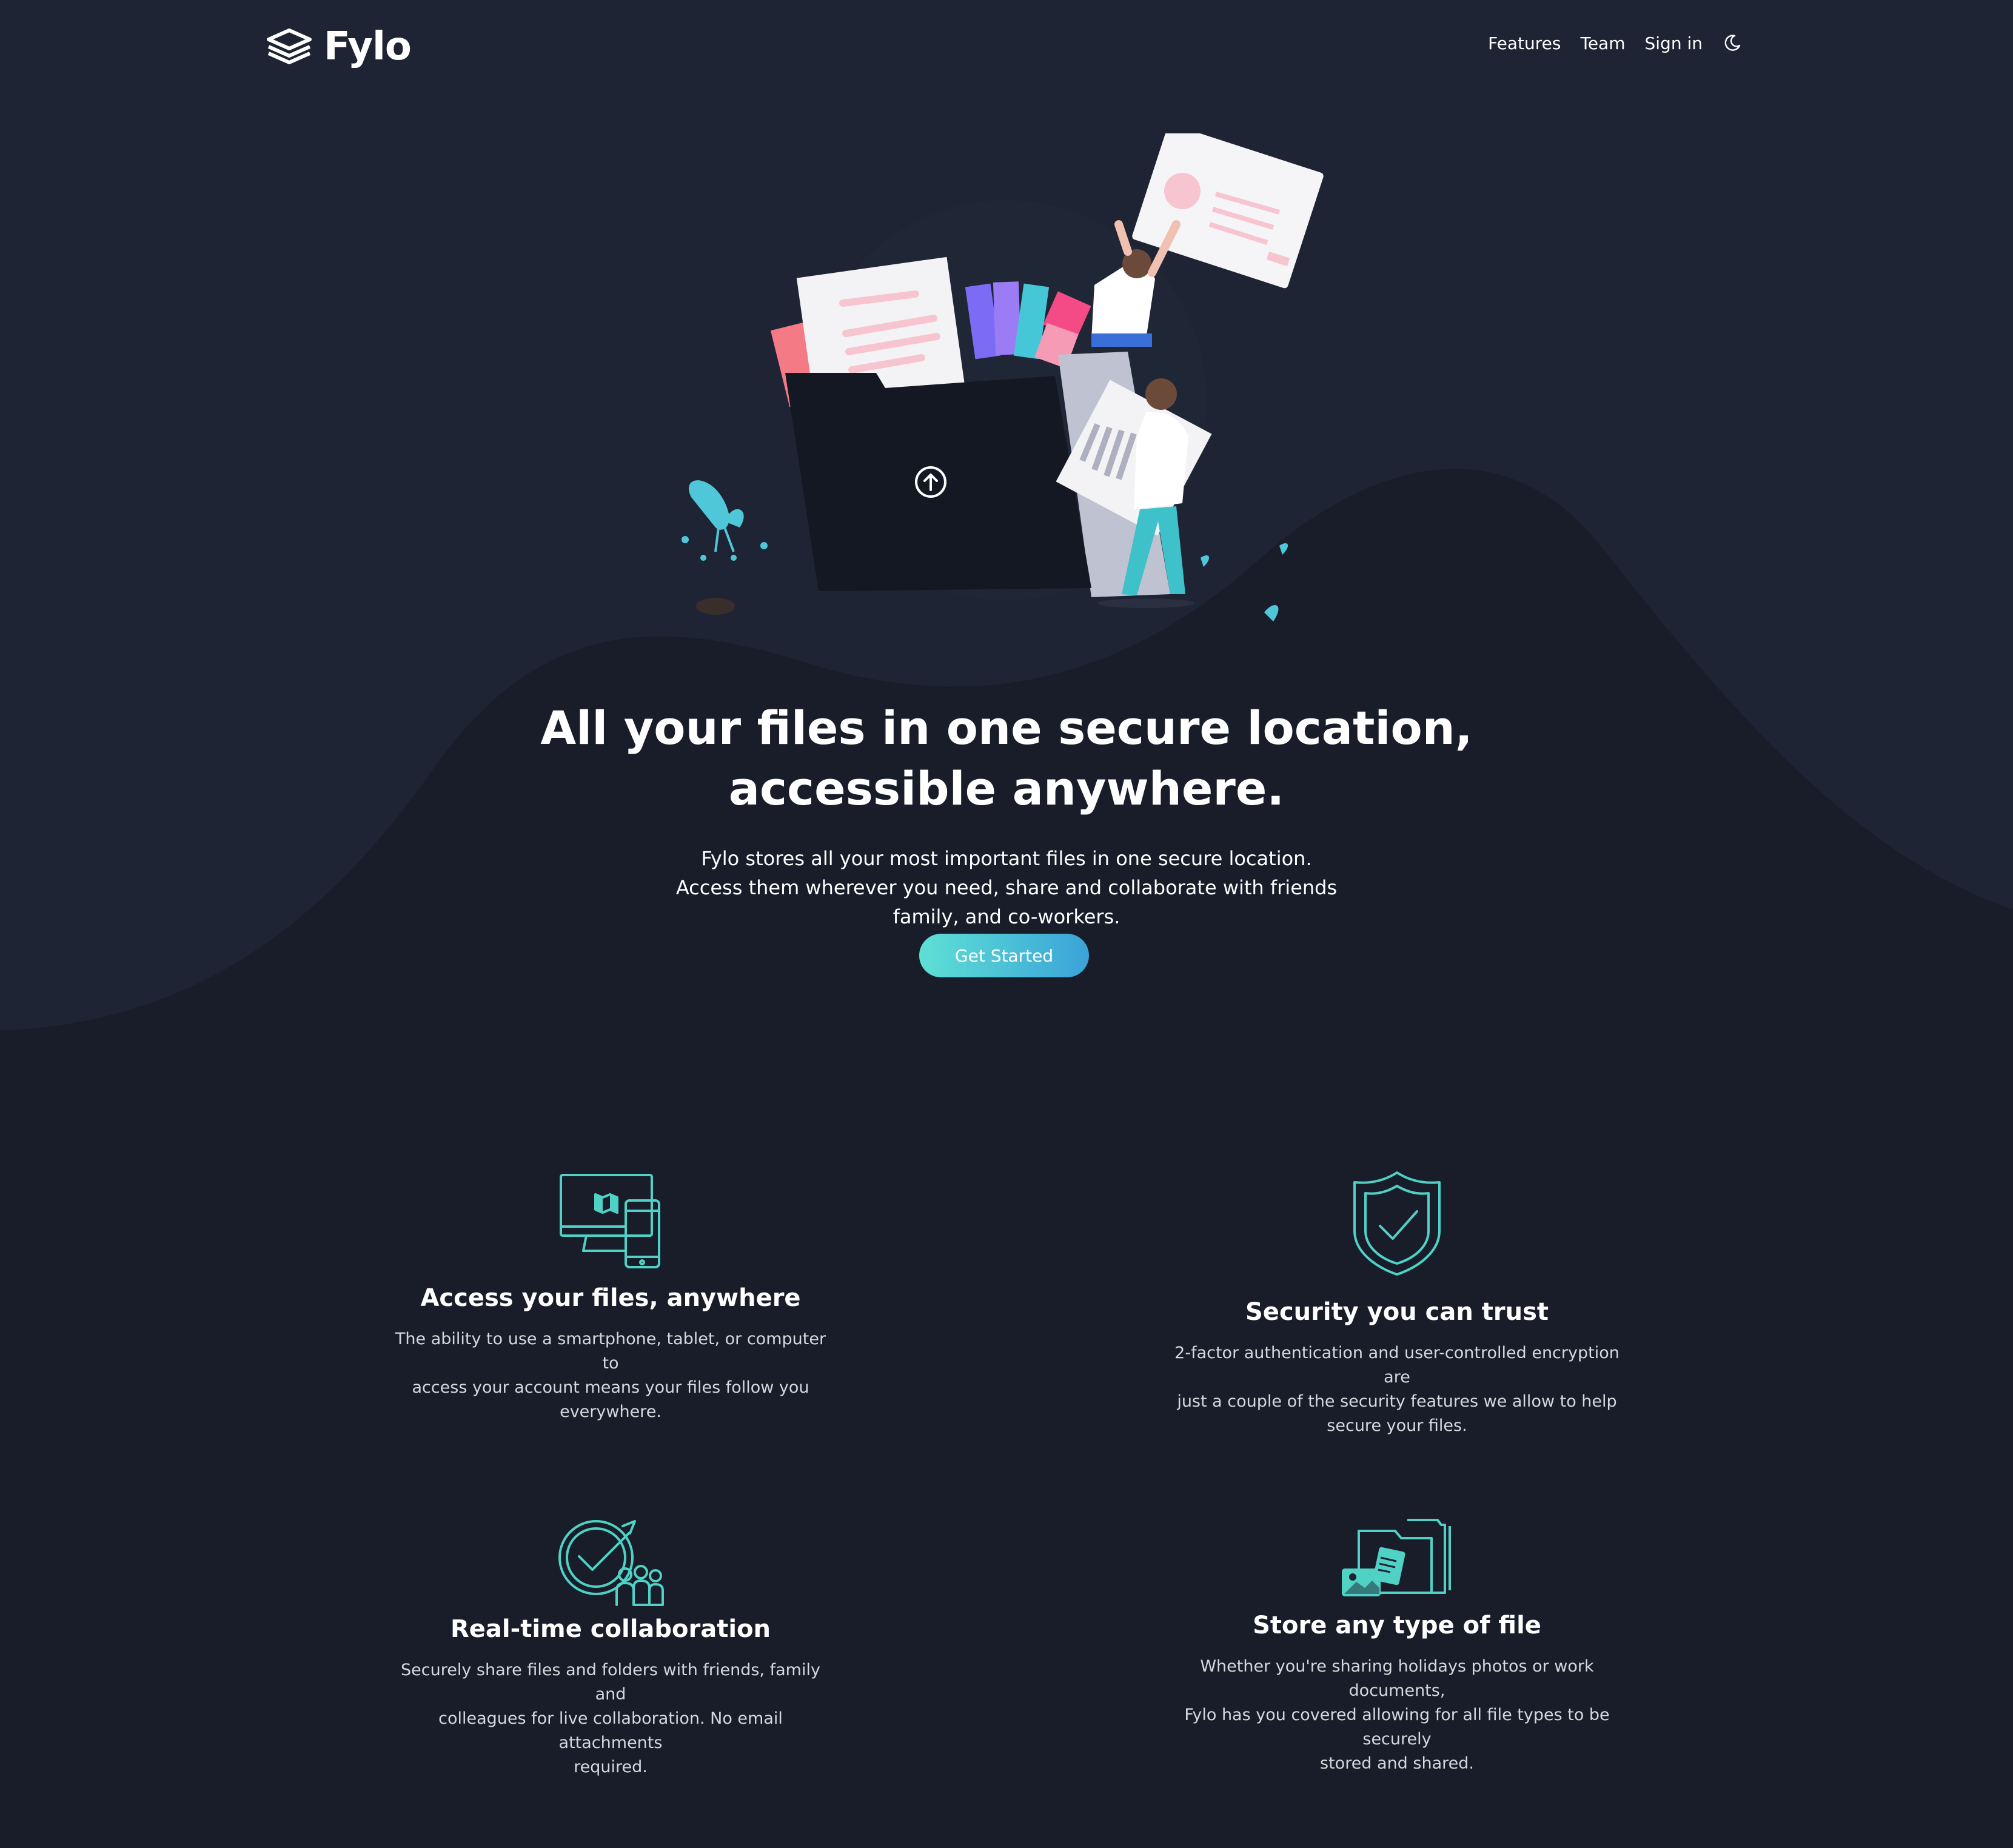 This screenshot has height=1848, width=2013. I want to click on feature-description-line: stored and shared., so click(1397, 1763).